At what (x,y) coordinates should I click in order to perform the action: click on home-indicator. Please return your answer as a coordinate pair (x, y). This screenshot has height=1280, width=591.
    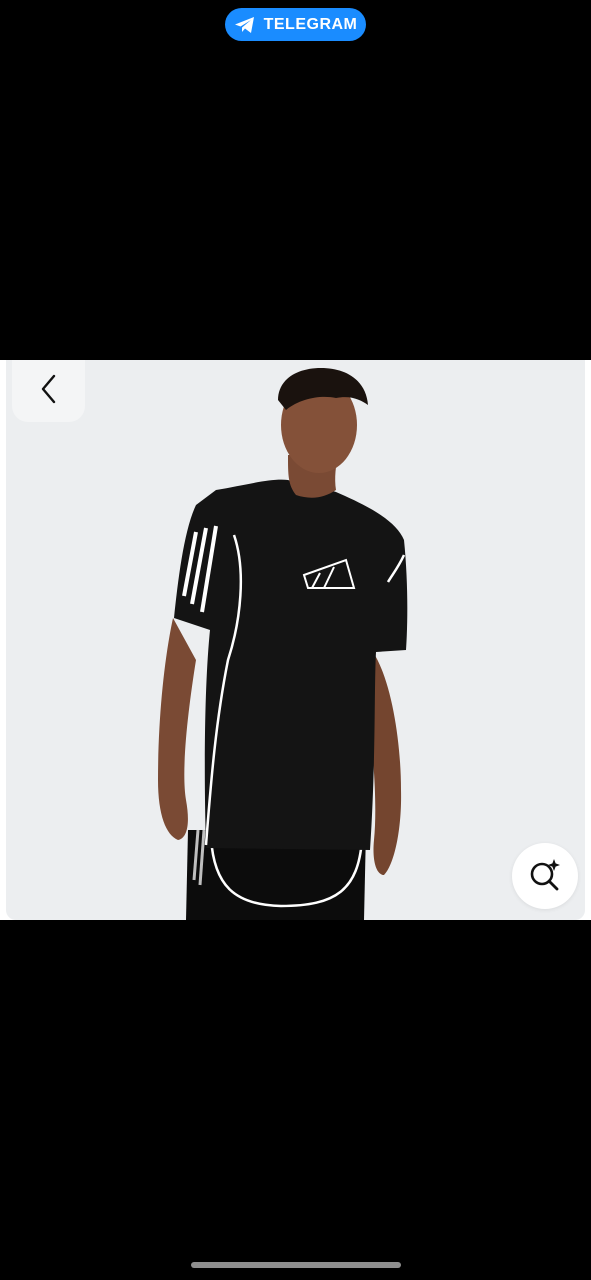
    Looking at the image, I should click on (296, 1265).